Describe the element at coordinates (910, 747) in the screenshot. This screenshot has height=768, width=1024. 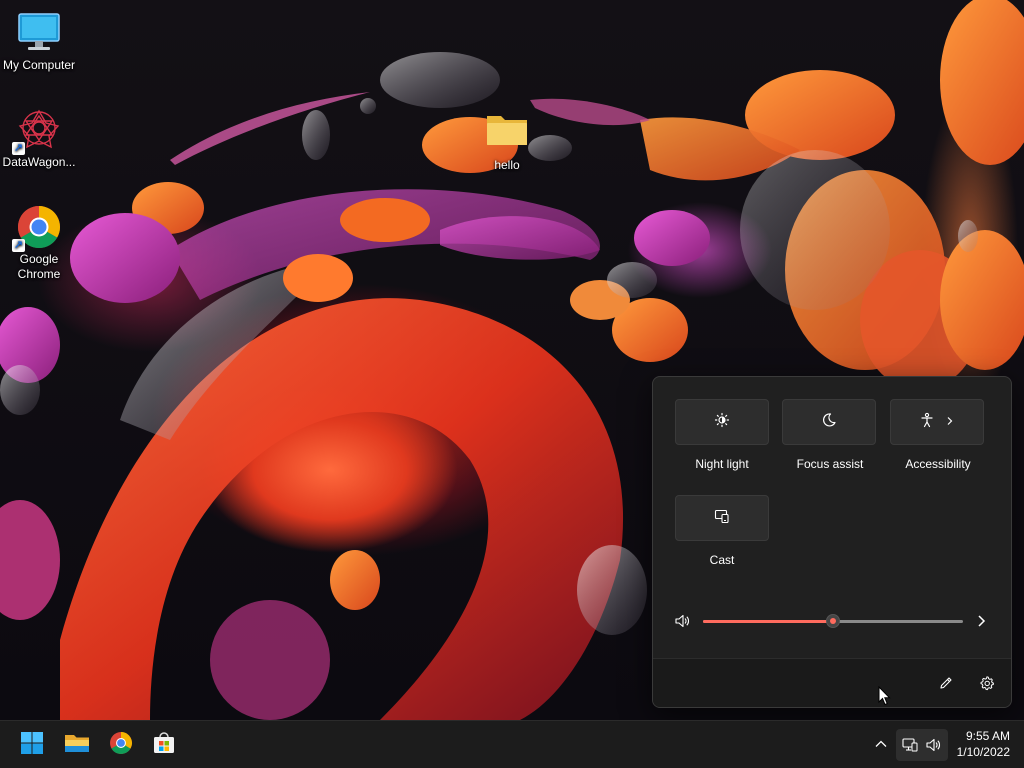
I see `network-icon` at that location.